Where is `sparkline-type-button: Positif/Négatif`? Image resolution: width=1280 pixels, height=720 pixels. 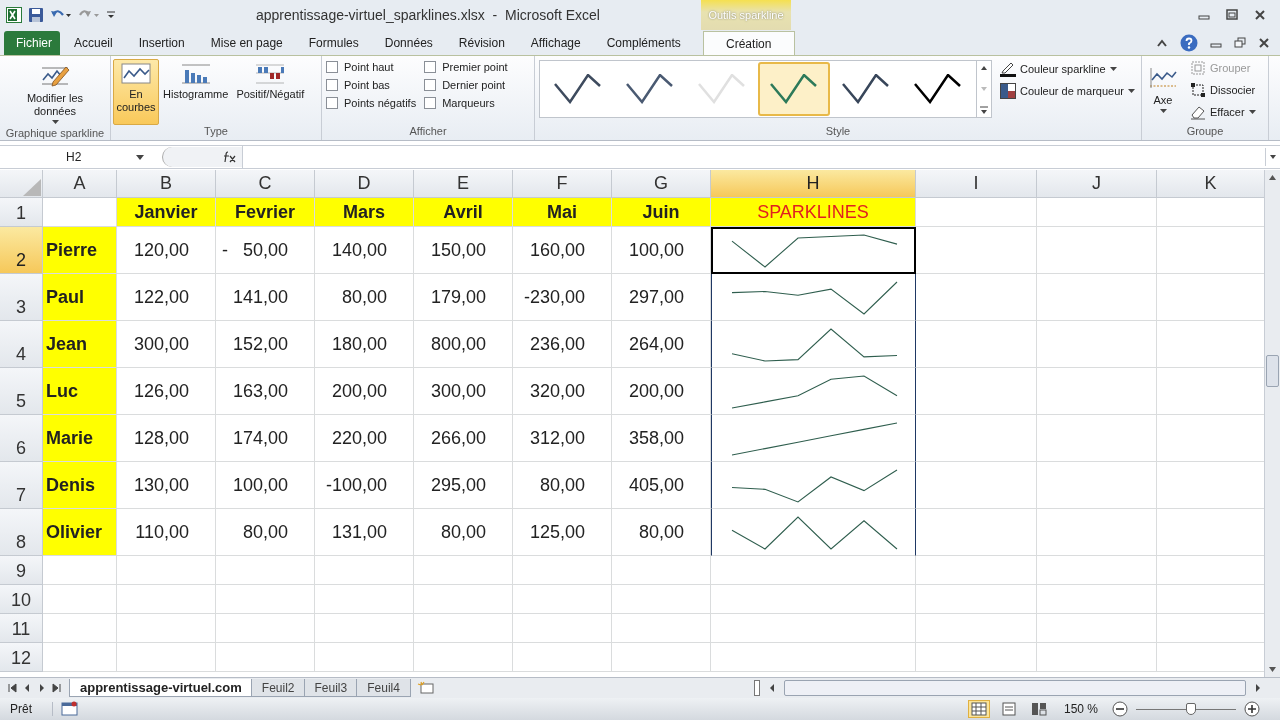 sparkline-type-button: Positif/Négatif is located at coordinates (270, 92).